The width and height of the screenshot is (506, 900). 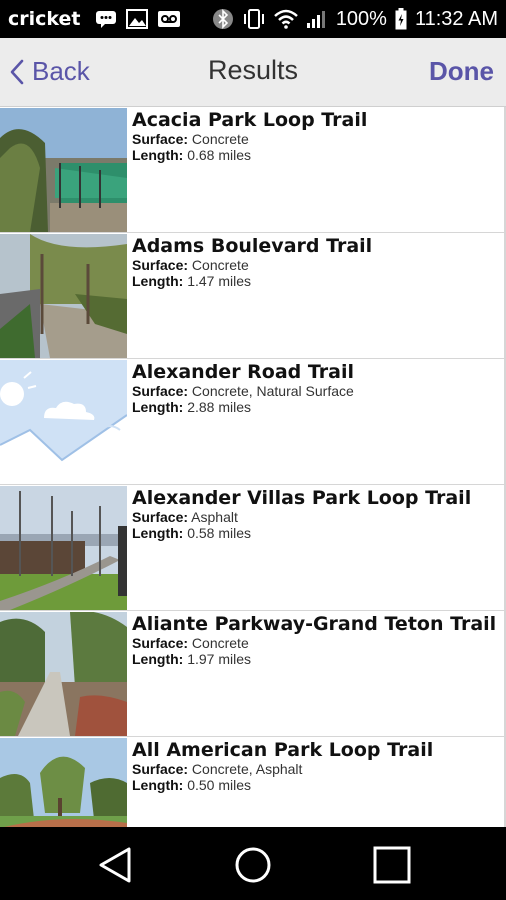 I want to click on length-value: 0.50 miles, so click(x=219, y=785).